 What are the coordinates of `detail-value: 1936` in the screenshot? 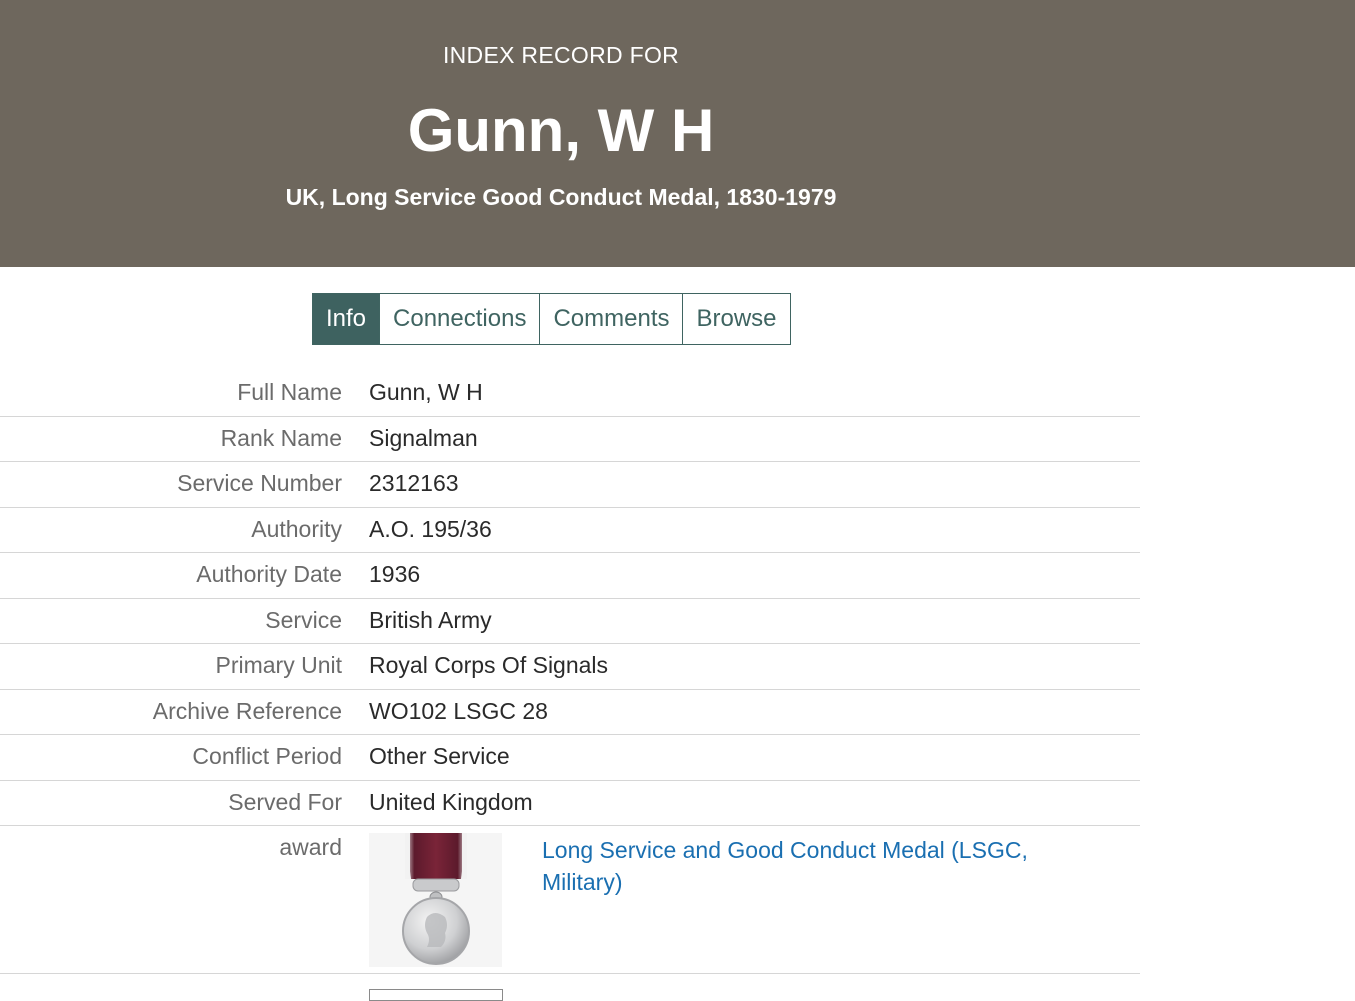 It's located at (395, 574).